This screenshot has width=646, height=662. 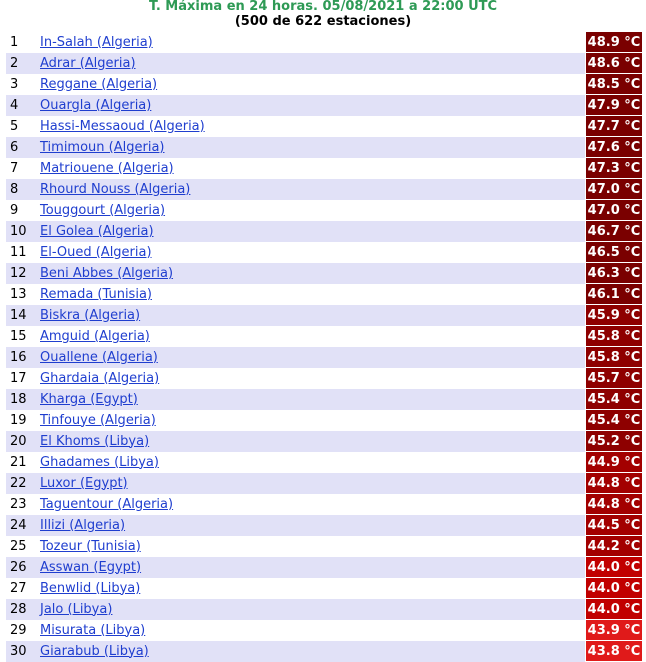 I want to click on rank-number: 8, so click(x=23, y=189).